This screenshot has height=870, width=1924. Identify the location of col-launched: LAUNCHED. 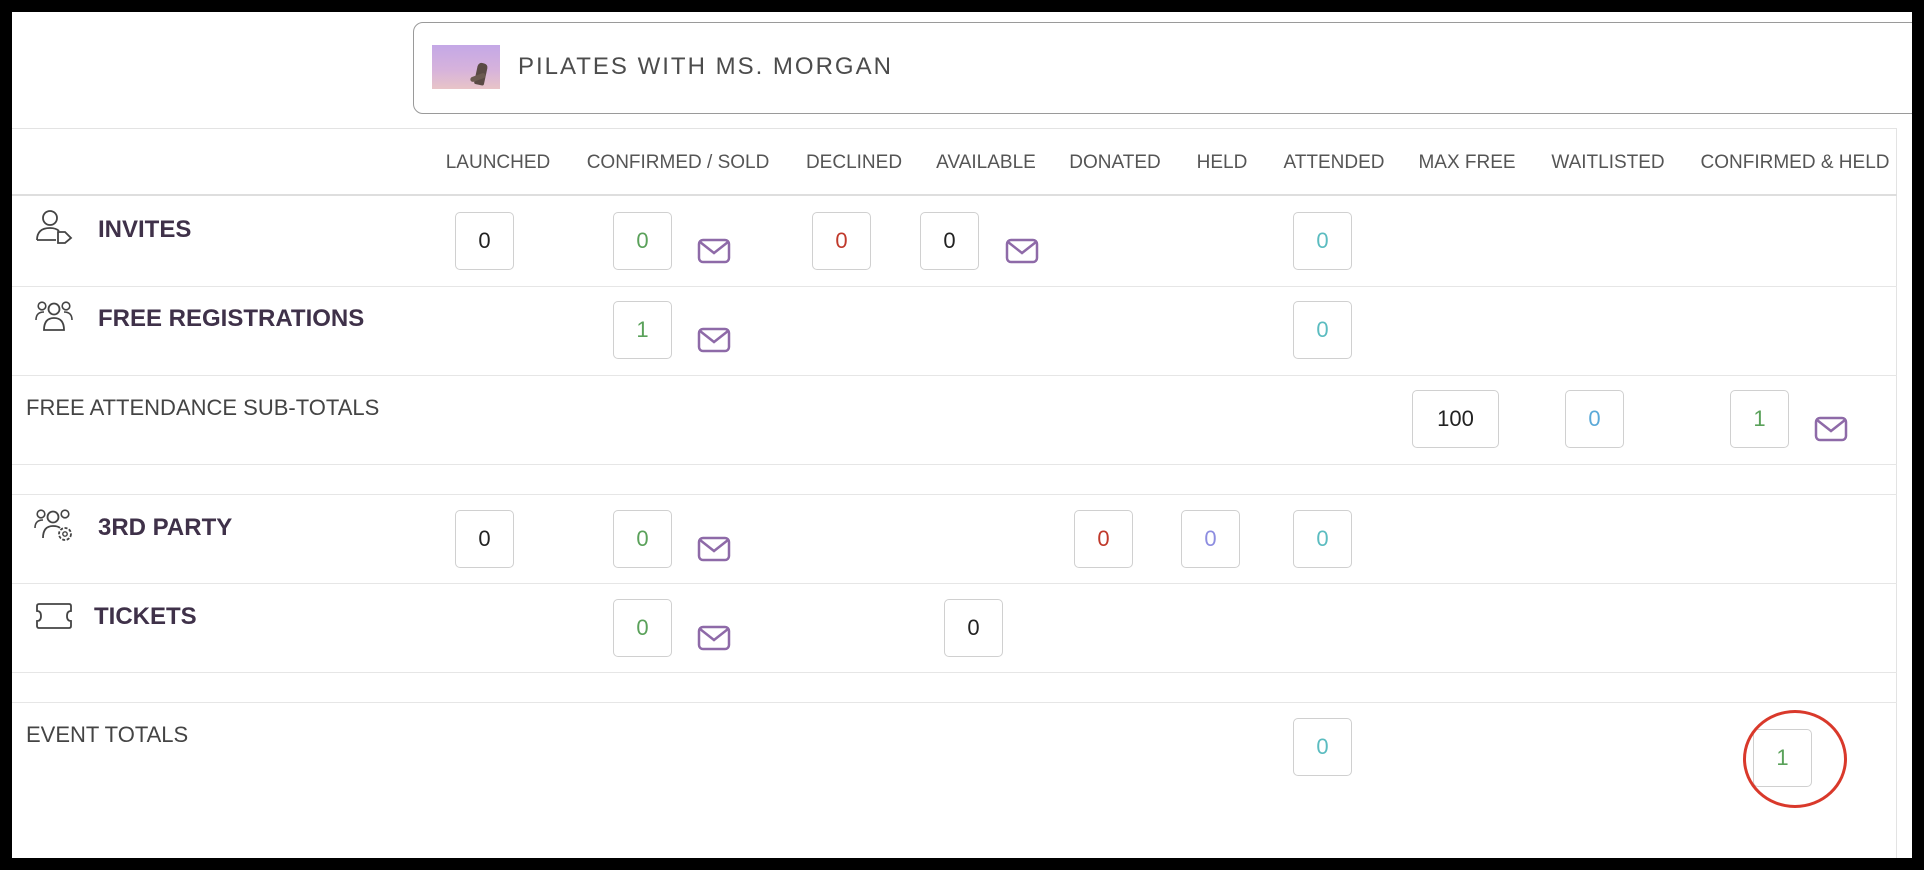
(498, 162).